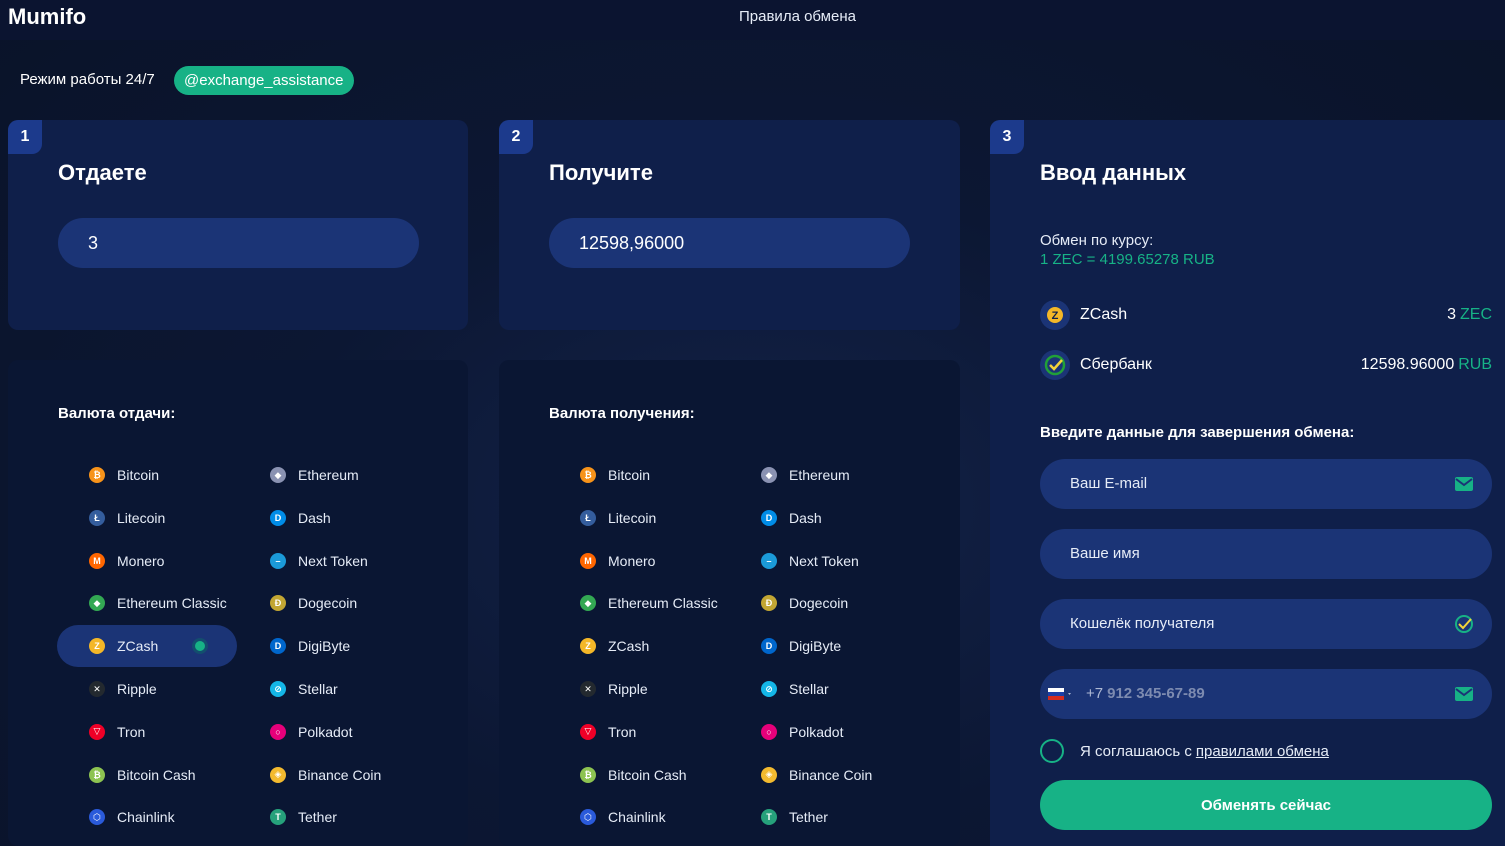 Image resolution: width=1505 pixels, height=846 pixels. Describe the element at coordinates (638, 817) in the screenshot. I see `receive-currency-chainlink: ⬡ Chainlink` at that location.